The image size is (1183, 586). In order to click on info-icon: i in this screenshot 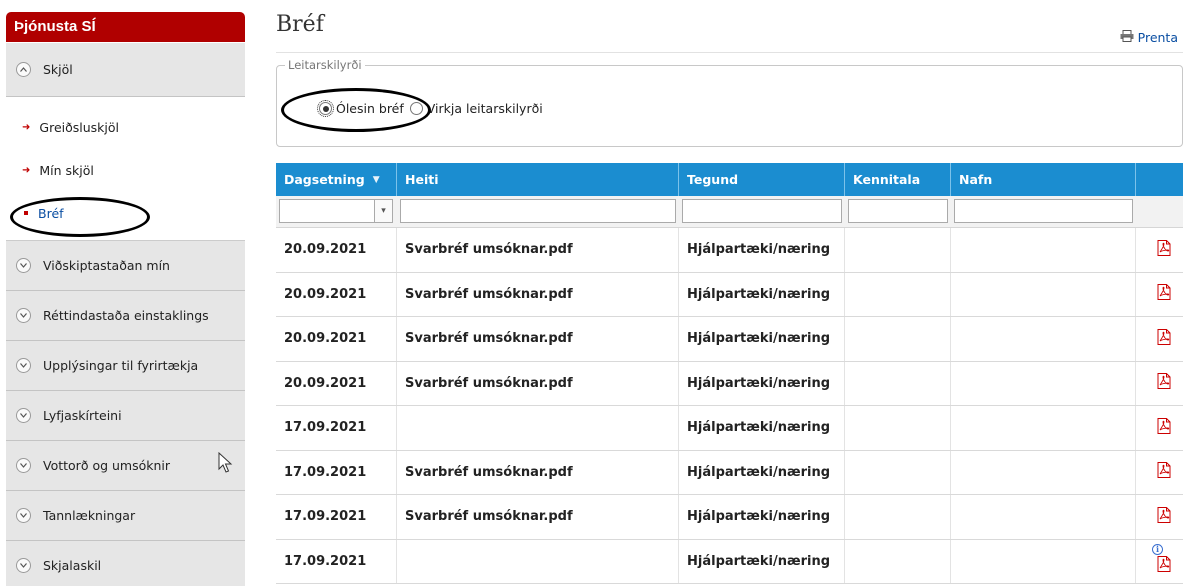, I will do `click(1157, 549)`.